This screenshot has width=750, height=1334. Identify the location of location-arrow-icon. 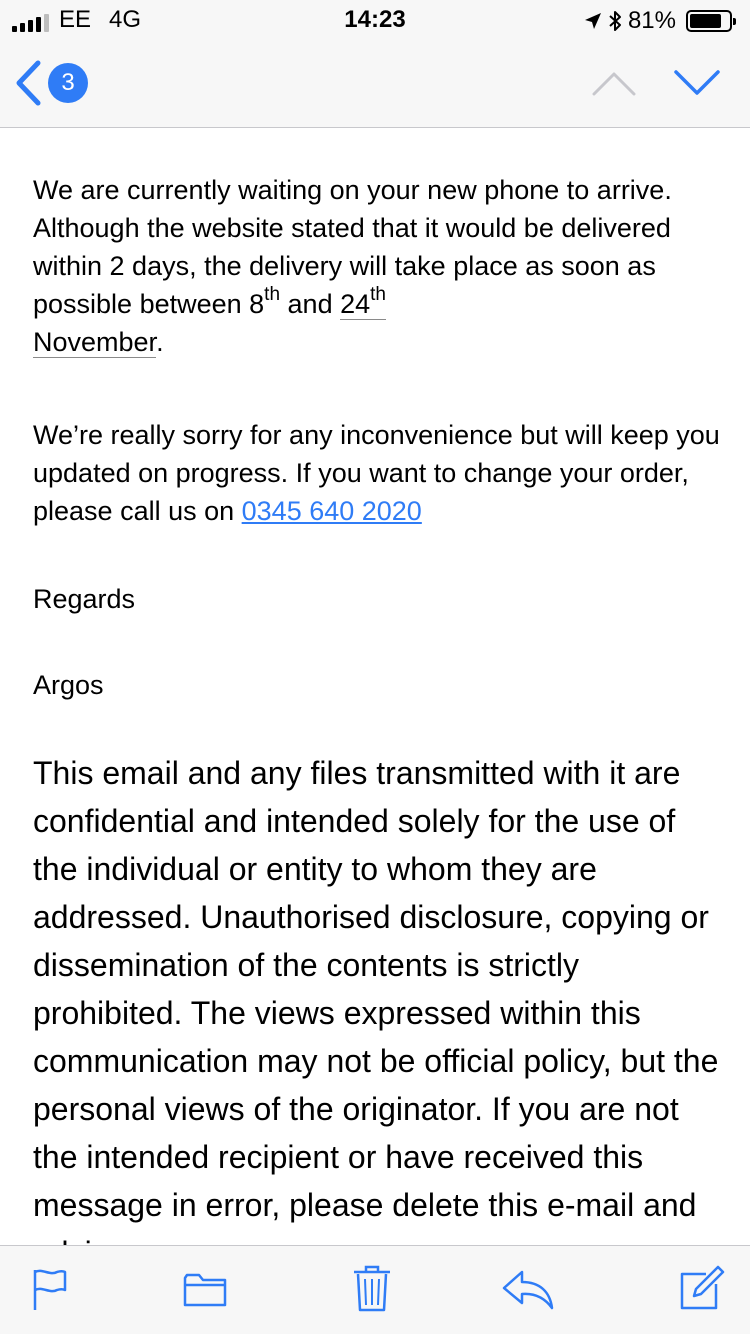
(592, 21).